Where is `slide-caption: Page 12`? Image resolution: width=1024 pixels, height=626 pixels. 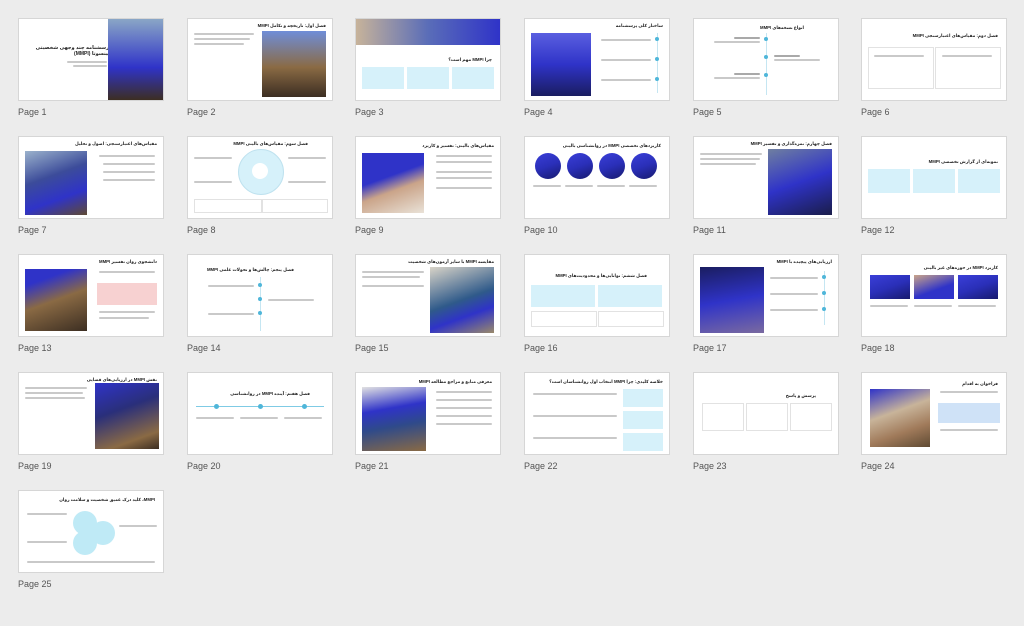
slide-caption: Page 12 is located at coordinates (878, 230).